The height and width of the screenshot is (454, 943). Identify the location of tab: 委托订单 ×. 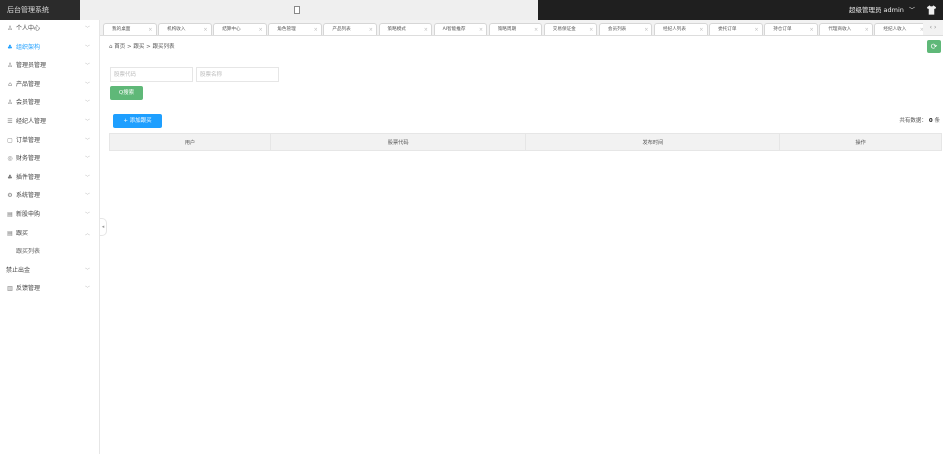
(736, 29).